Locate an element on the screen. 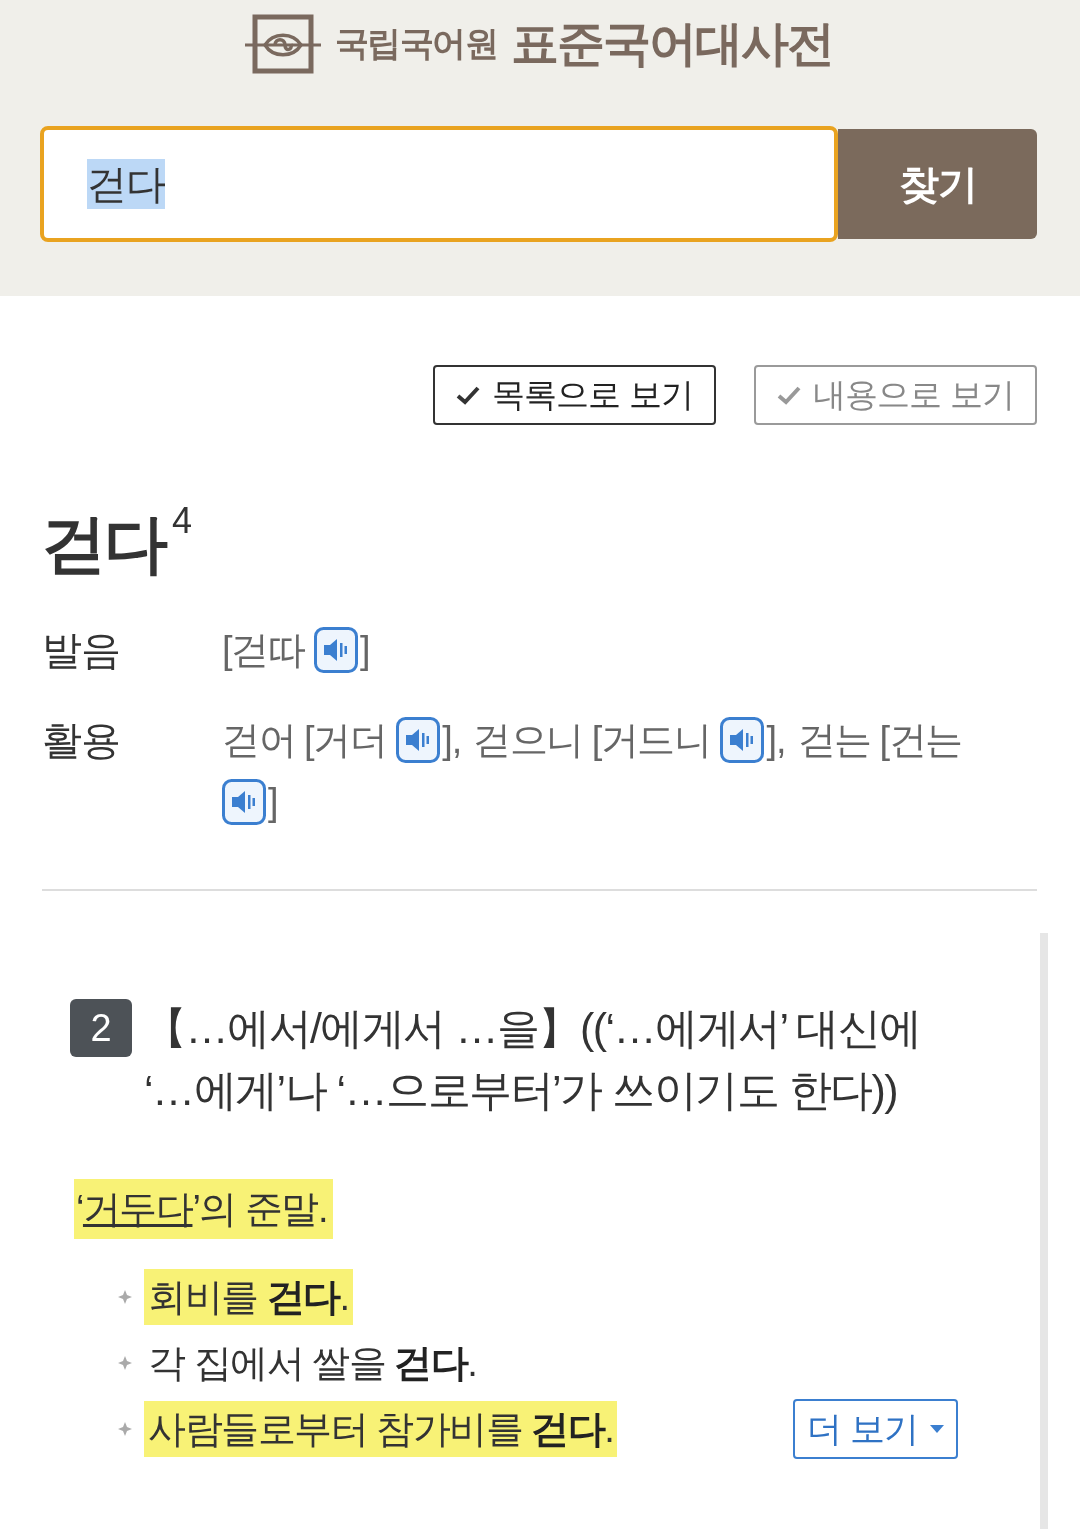 The image size is (1080, 1529). example-text: 각 집에서 쌀을 걷다. is located at coordinates (312, 1363).